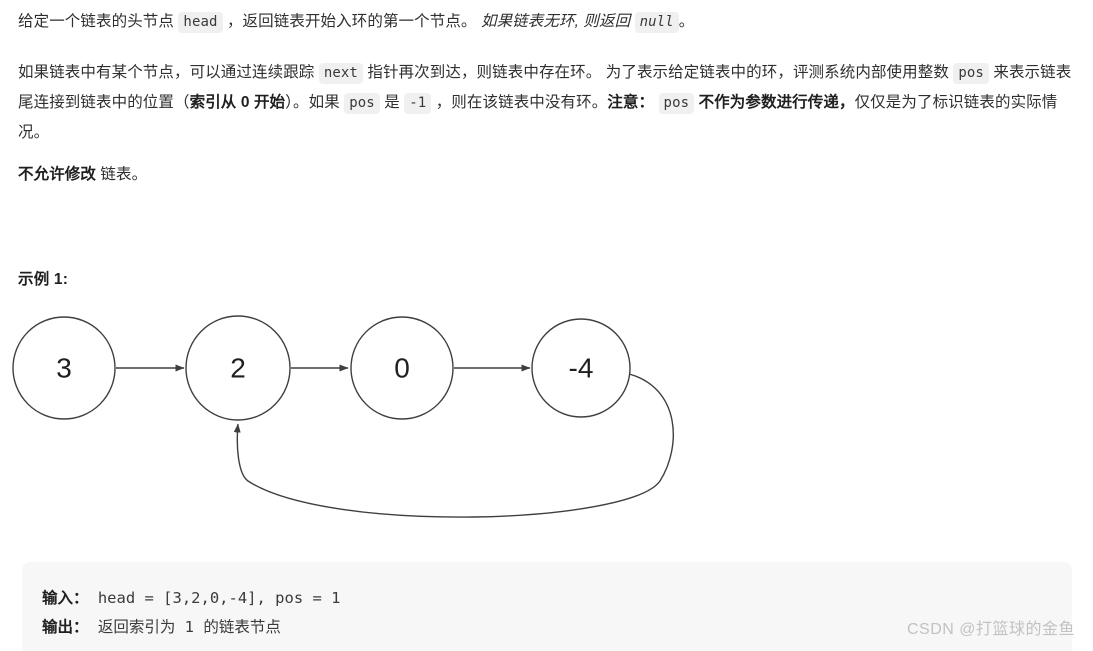 This screenshot has height=651, width=1093. I want to click on p2-seg1: 如果链表中有某个节点，可以通过连续跟踪, so click(168, 72).